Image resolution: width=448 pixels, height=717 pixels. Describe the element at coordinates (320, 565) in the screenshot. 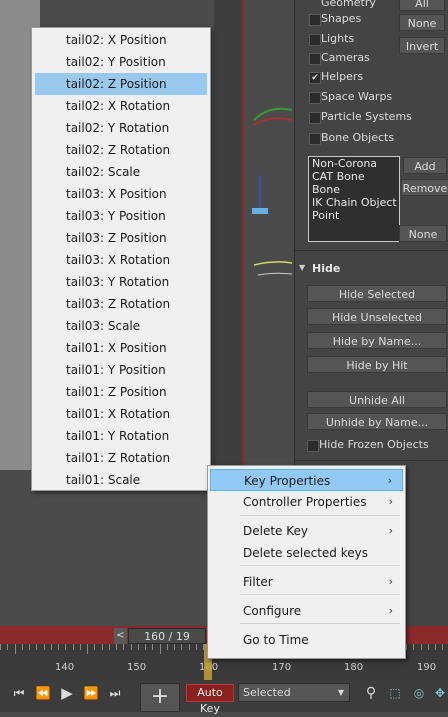

I see `menu-separator` at that location.